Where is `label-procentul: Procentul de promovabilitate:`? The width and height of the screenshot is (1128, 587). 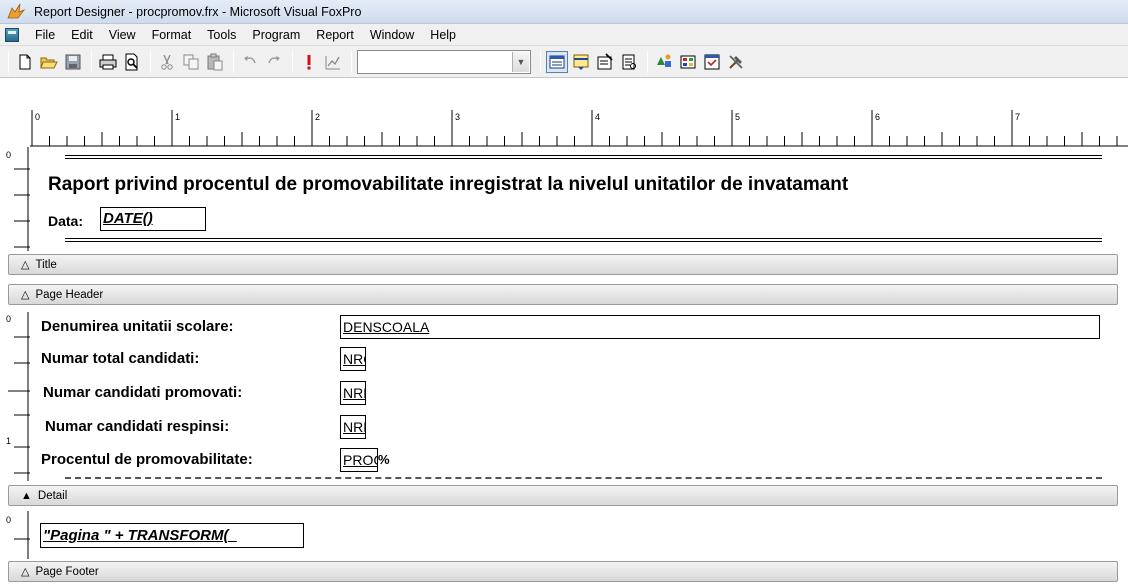
label-procentul: Procentul de promovabilitate: is located at coordinates (147, 459).